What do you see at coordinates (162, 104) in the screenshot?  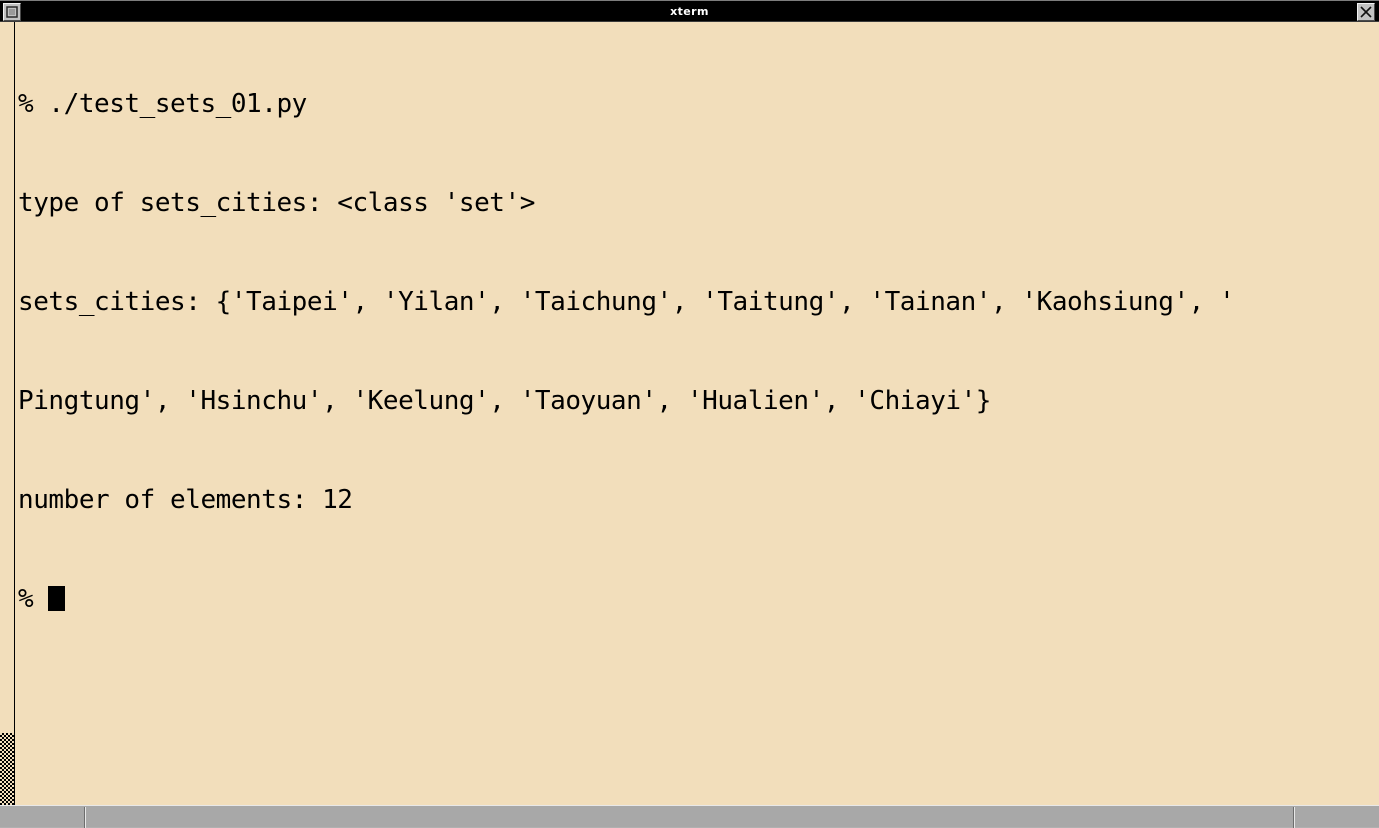 I see `terminal-line: % ./test_sets_01.py` at bounding box center [162, 104].